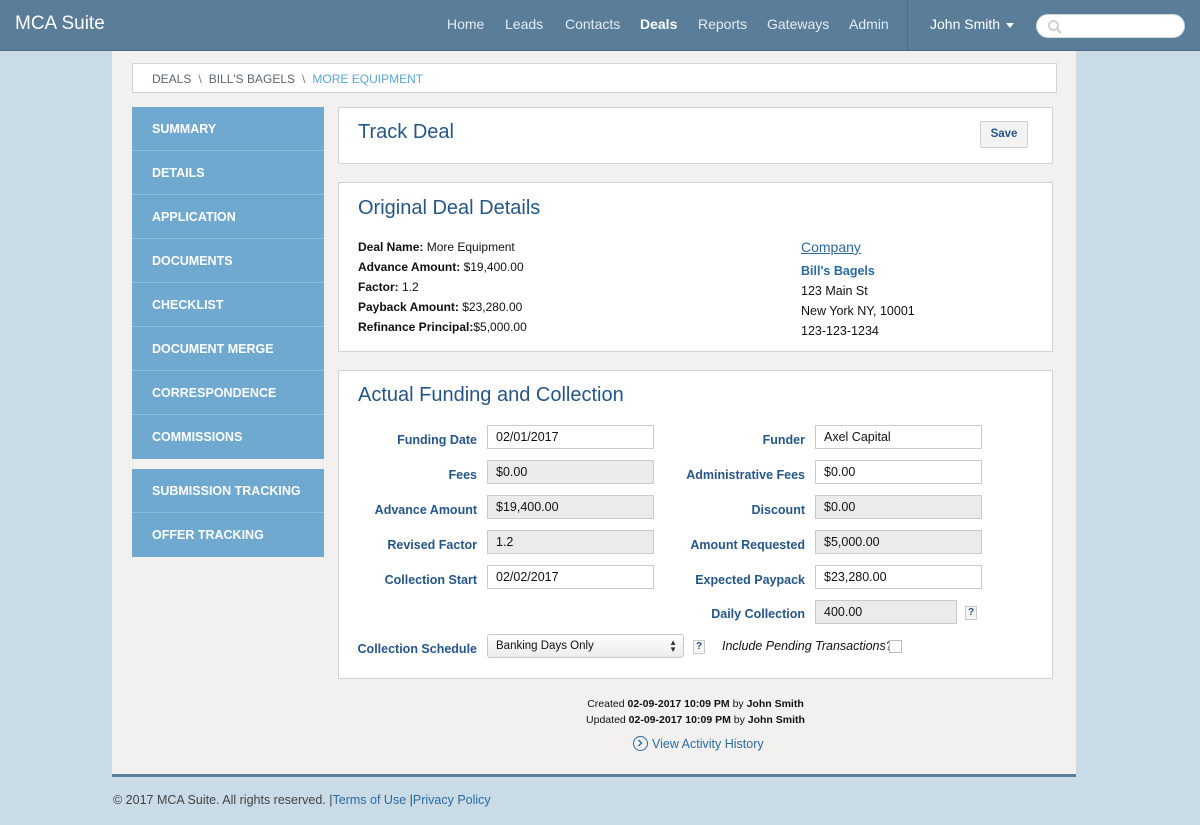 The height and width of the screenshot is (825, 1200). Describe the element at coordinates (965, 24) in the screenshot. I see `user-name: John Smith` at that location.